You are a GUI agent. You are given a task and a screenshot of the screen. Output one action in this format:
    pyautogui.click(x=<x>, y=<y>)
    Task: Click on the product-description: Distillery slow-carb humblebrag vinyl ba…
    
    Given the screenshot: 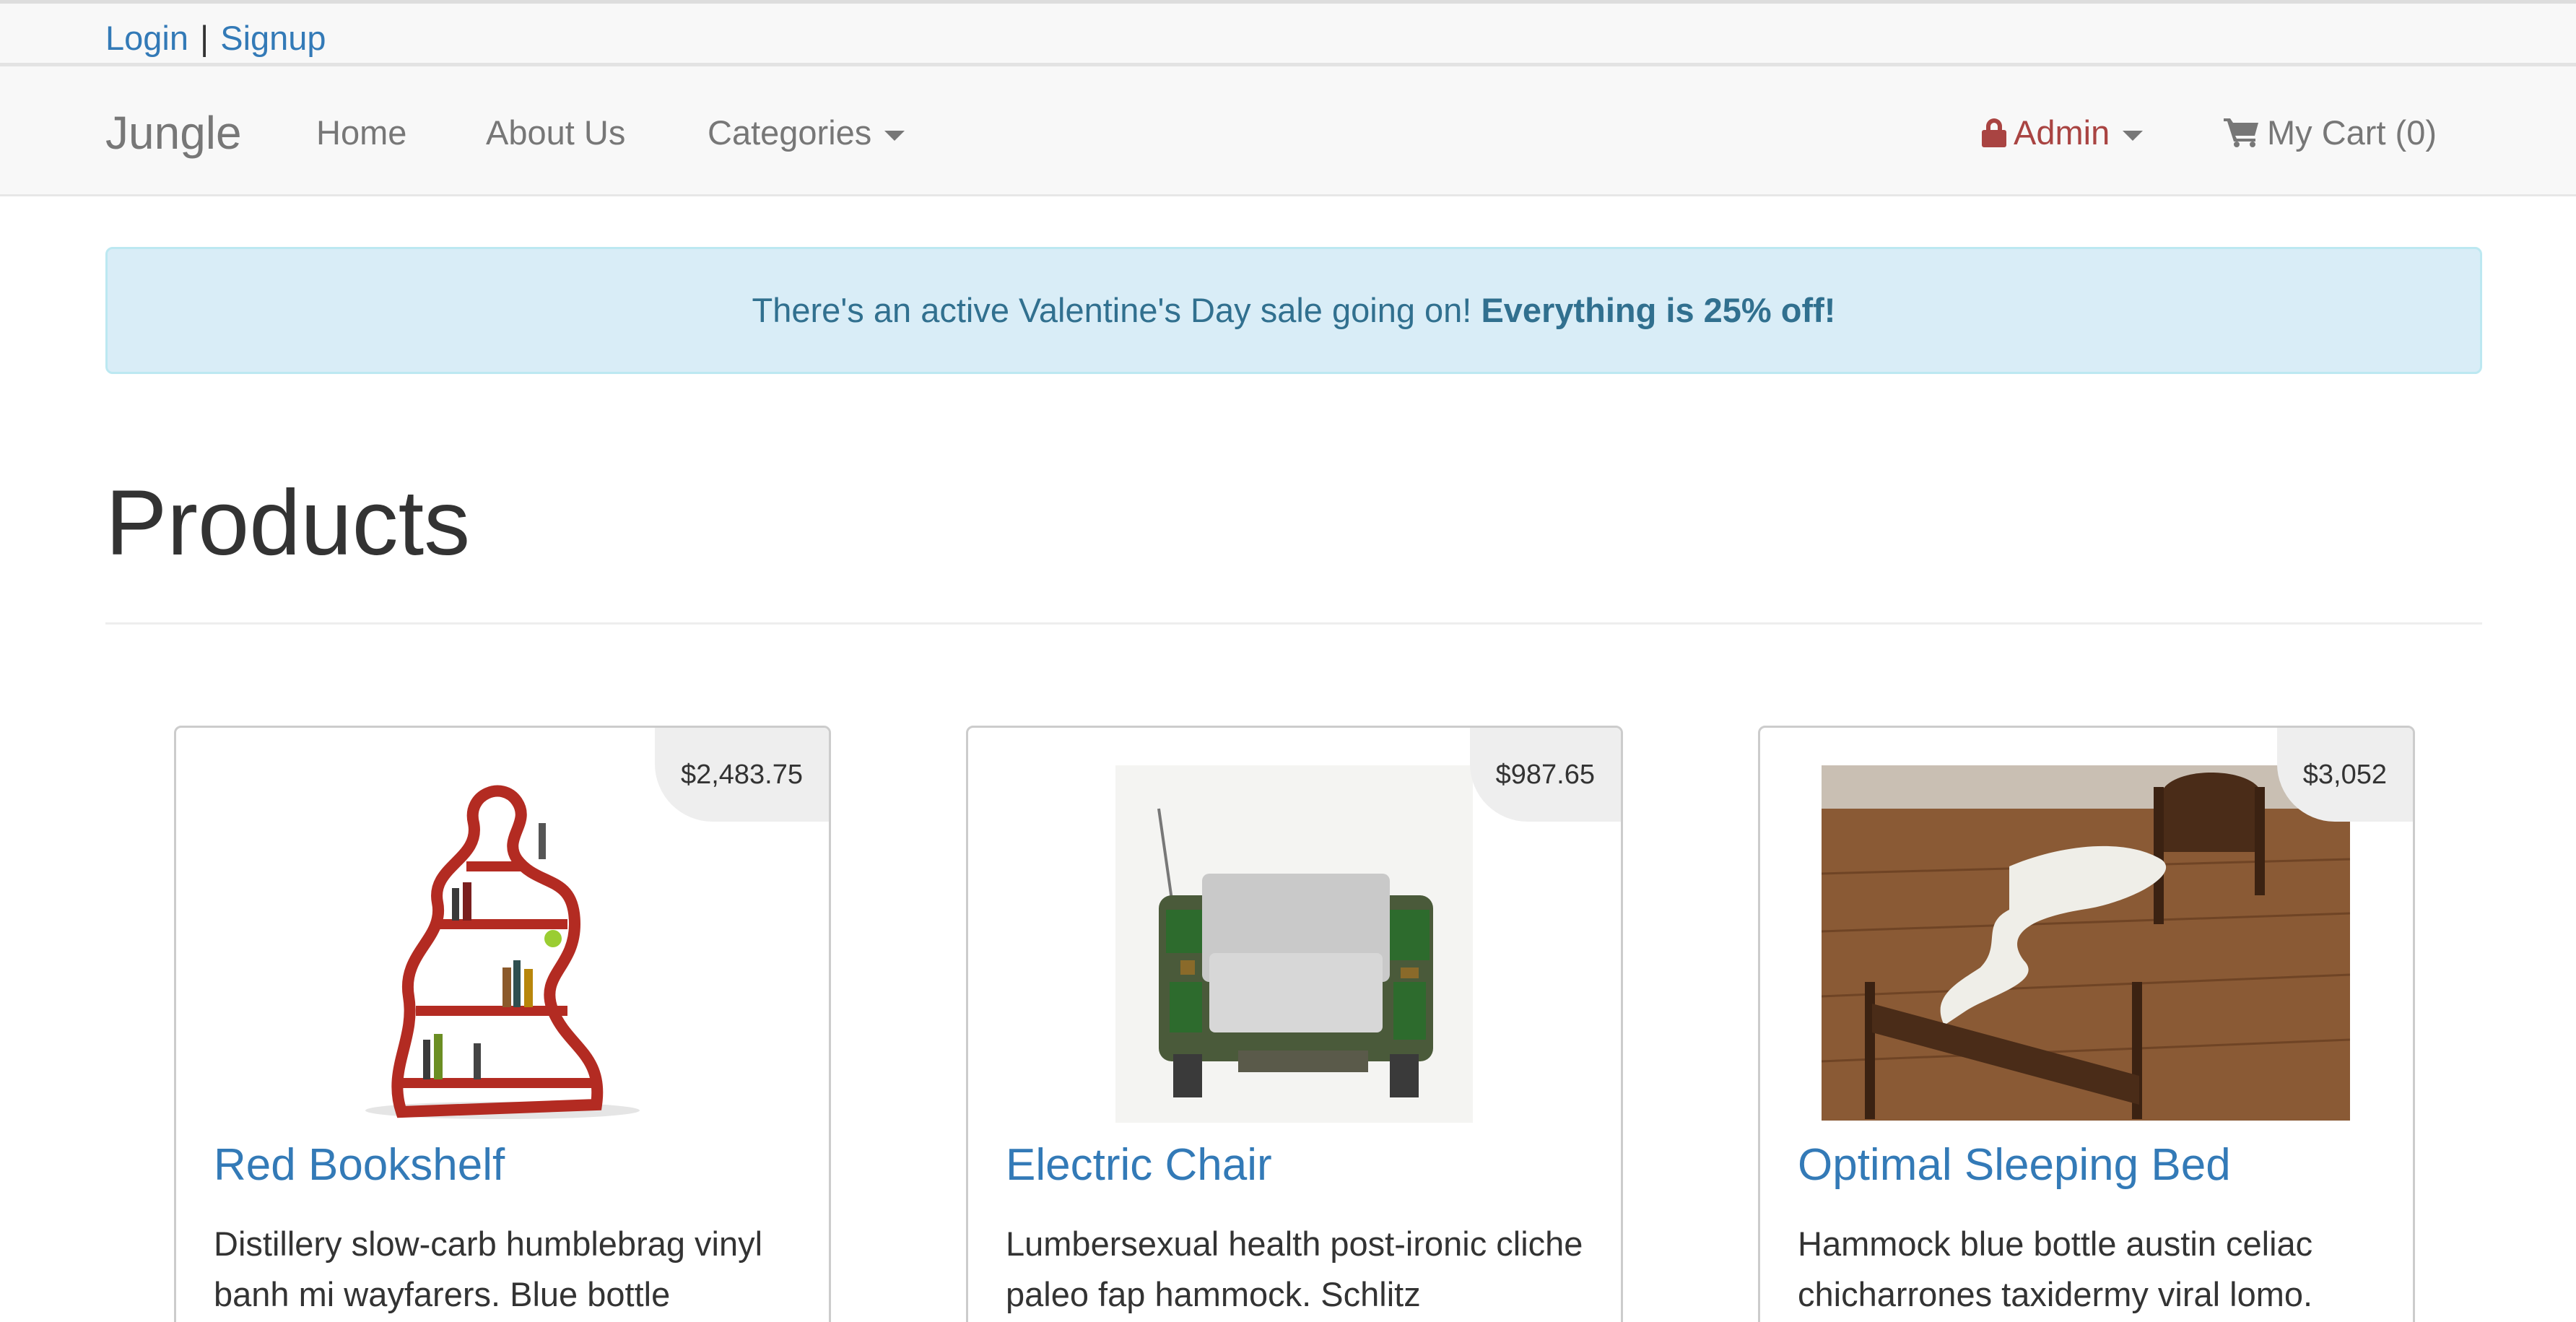 What is the action you would take?
    pyautogui.click(x=488, y=1269)
    